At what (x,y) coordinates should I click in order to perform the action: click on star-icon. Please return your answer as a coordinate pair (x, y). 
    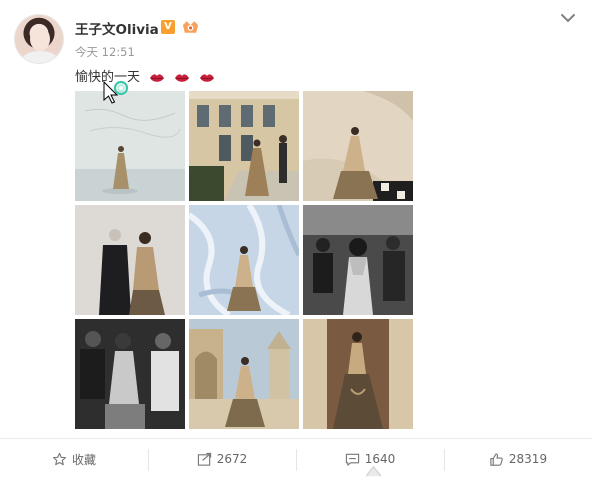
    Looking at the image, I should click on (59, 458).